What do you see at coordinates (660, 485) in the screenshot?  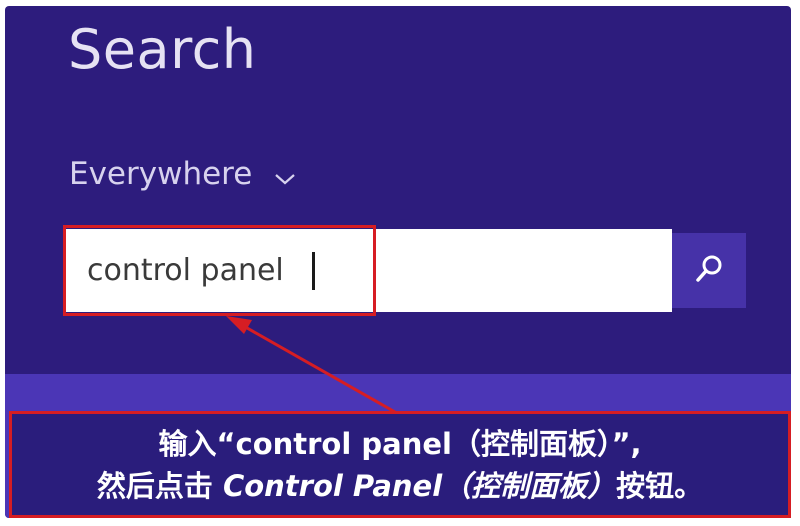 I see `instruction-line-2-suffix: 按钮。` at bounding box center [660, 485].